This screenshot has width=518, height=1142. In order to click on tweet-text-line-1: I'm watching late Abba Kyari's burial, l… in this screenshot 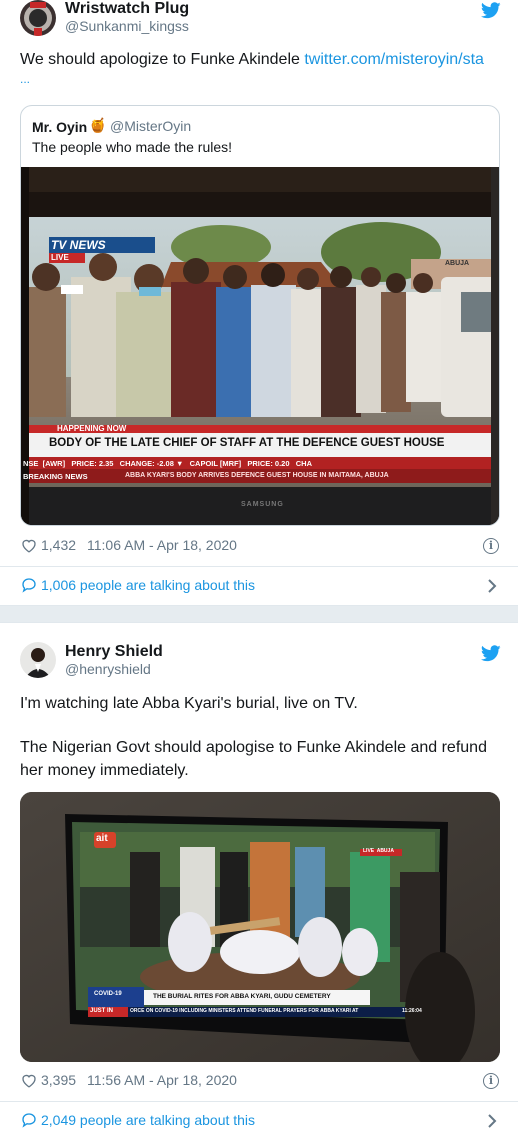, I will do `click(189, 703)`.